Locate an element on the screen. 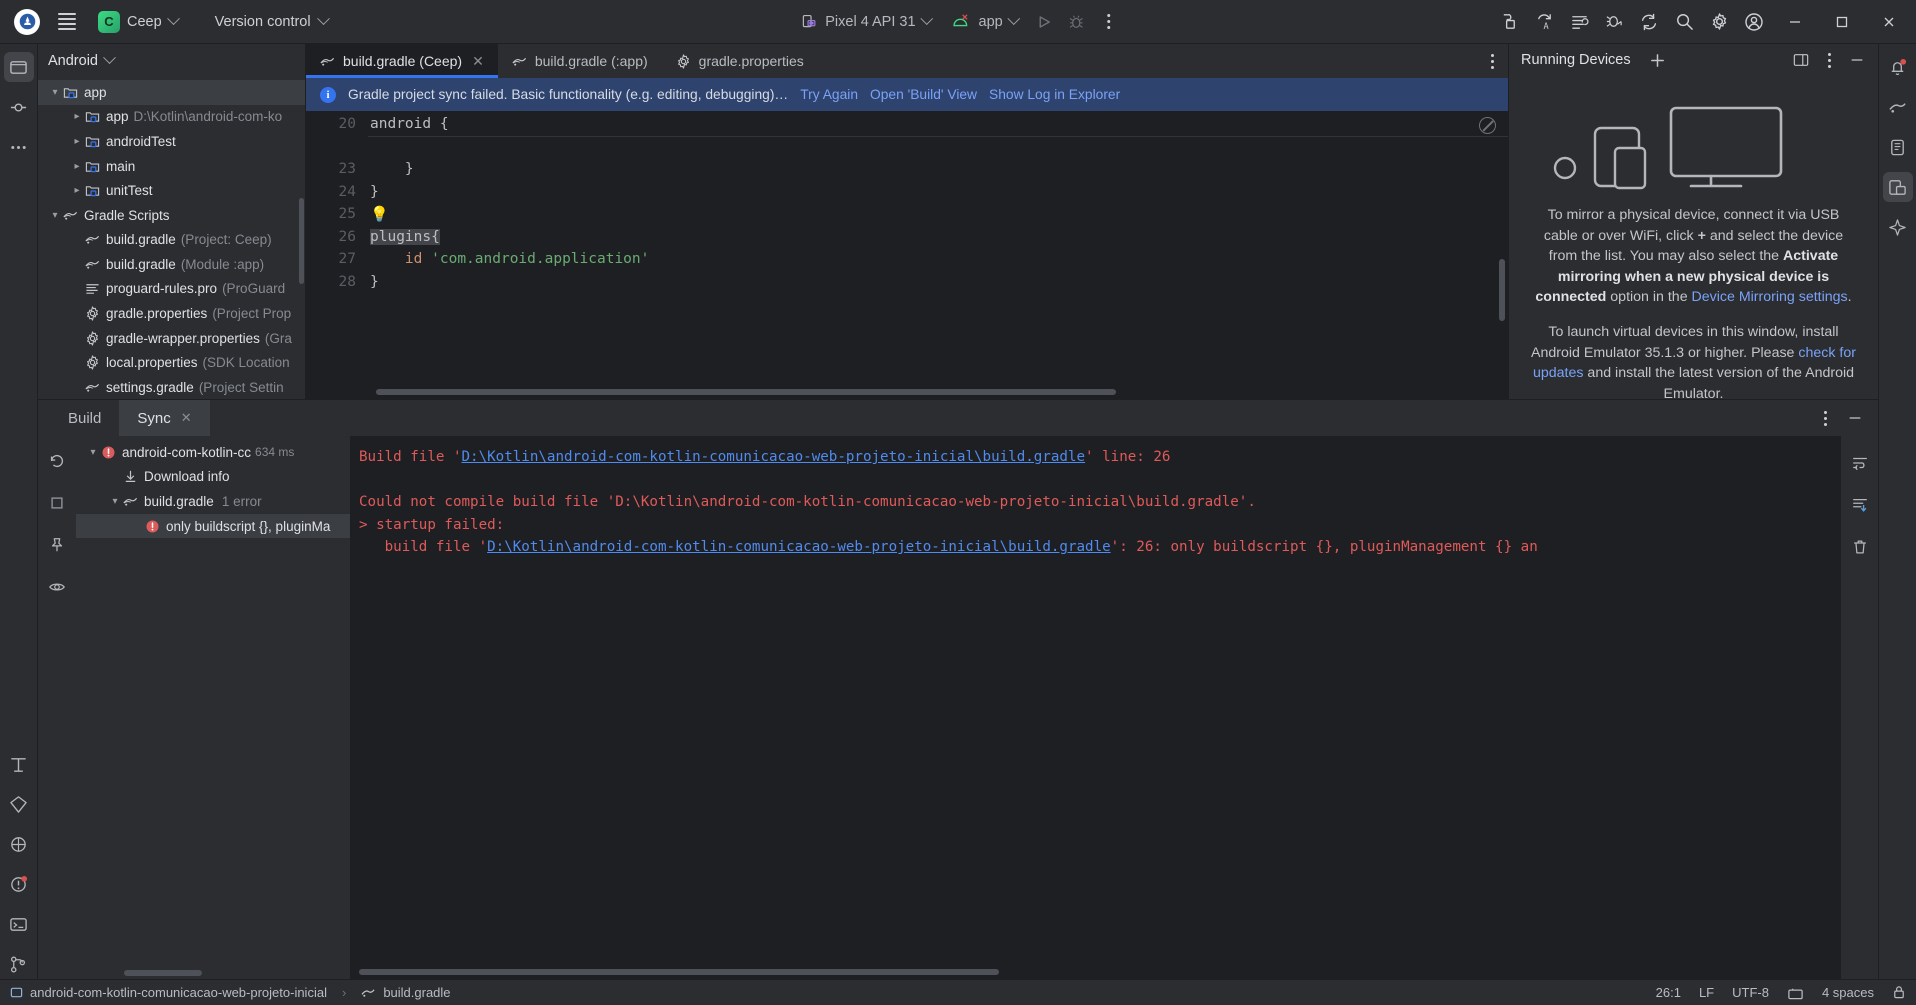  device-file-explorer-icon is located at coordinates (1898, 147).